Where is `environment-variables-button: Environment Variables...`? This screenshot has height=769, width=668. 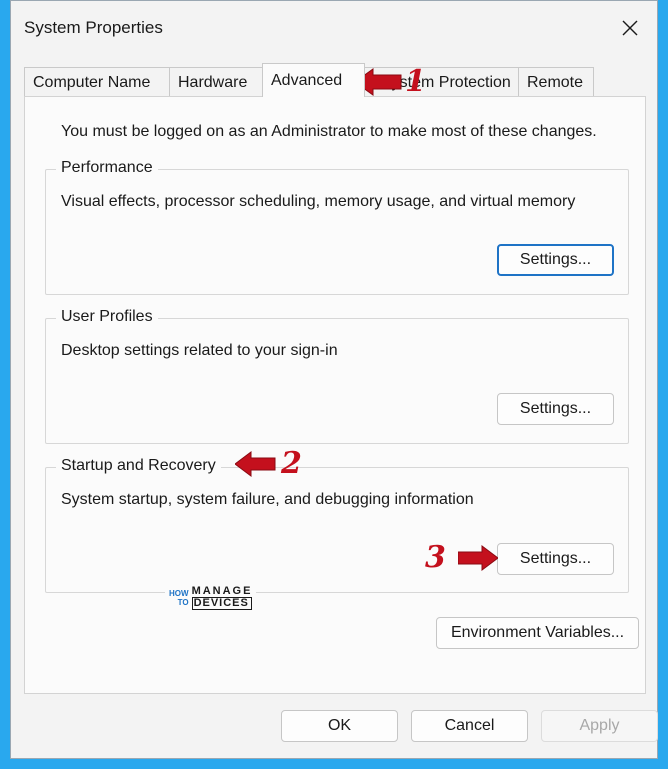 environment-variables-button: Environment Variables... is located at coordinates (537, 633).